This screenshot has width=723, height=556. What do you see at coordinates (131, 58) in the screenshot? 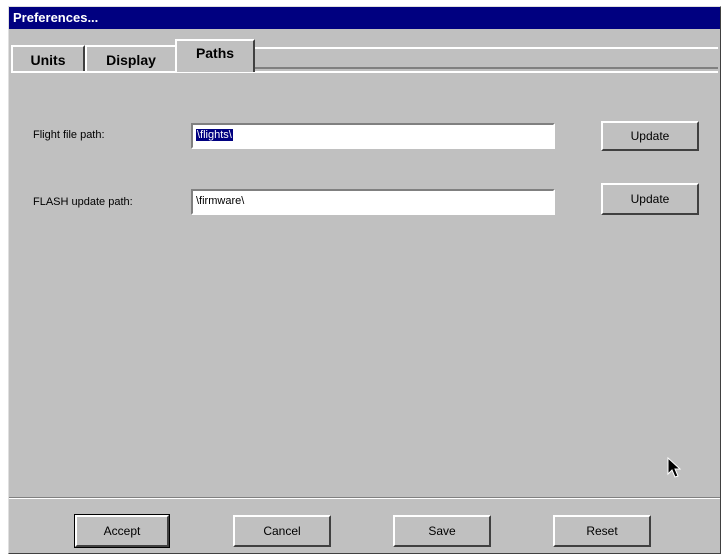
I see `tab-display: Display` at bounding box center [131, 58].